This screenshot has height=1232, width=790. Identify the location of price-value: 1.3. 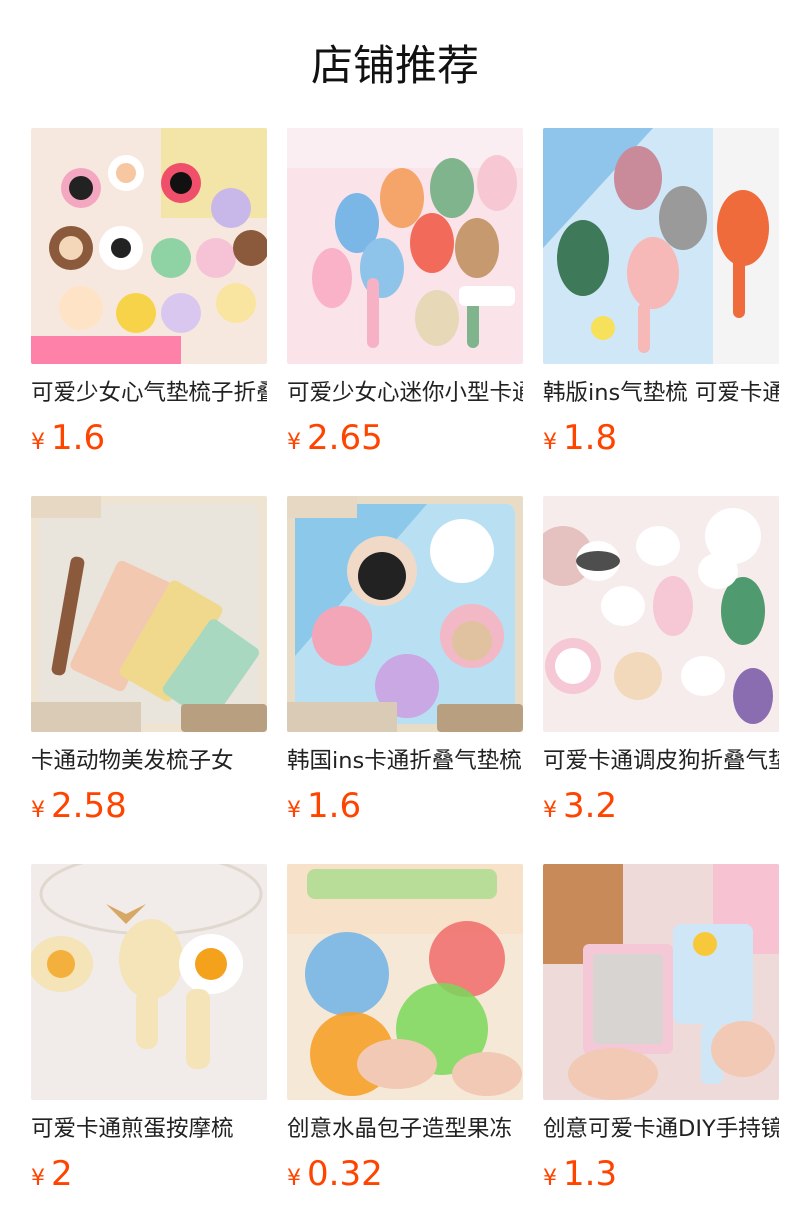
(590, 1174).